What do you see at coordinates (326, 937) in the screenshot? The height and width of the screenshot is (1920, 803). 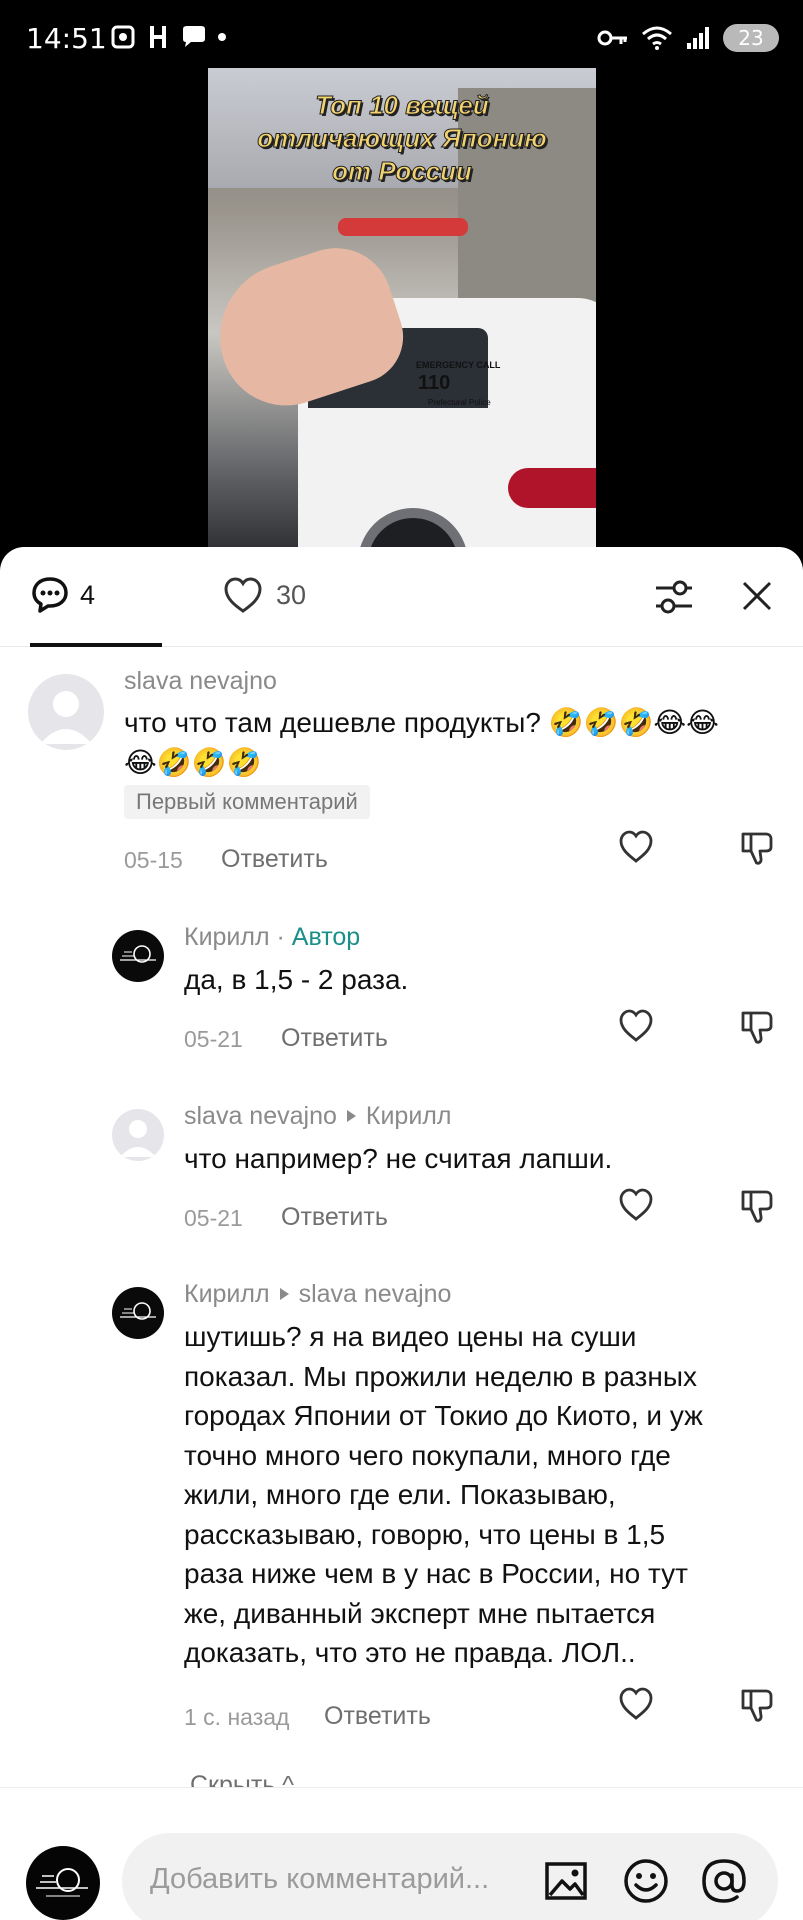 I see `author-tag: Автор` at bounding box center [326, 937].